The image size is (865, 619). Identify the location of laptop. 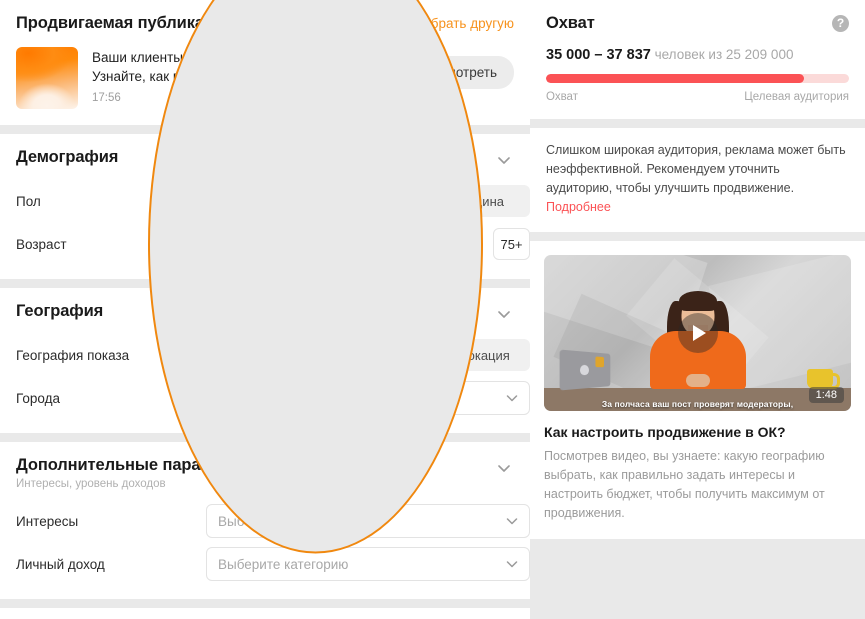
(585, 370).